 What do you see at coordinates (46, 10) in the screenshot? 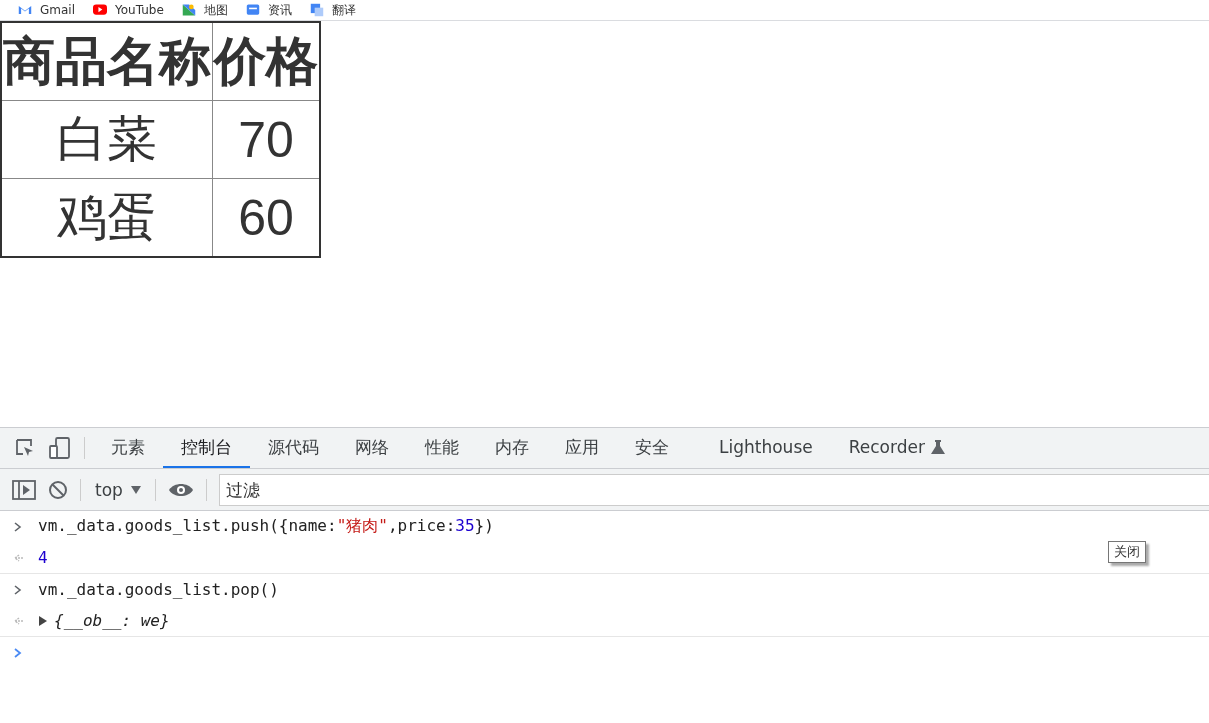
I see `bookmark-link: Gmail` at bounding box center [46, 10].